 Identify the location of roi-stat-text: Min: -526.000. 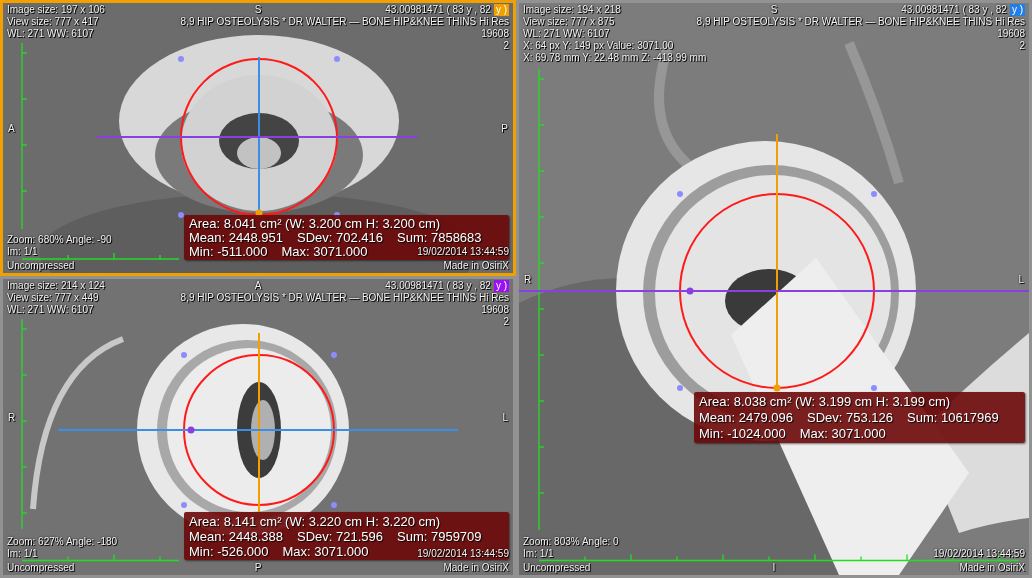
(229, 551).